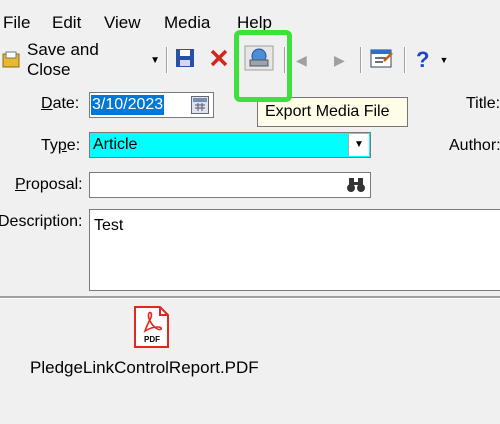 The height and width of the screenshot is (424, 500). Describe the element at coordinates (263, 66) in the screenshot. I see `highlight-annotation` at that location.